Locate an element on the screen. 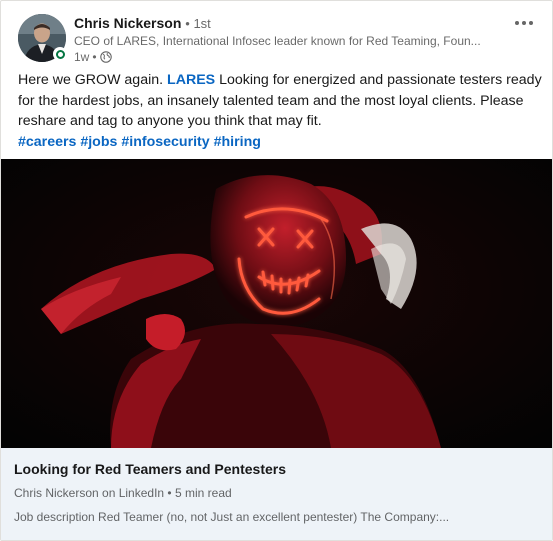 The image size is (553, 541). article-source: Chris Nickerson on LinkedIn • 5 min read is located at coordinates (123, 493).